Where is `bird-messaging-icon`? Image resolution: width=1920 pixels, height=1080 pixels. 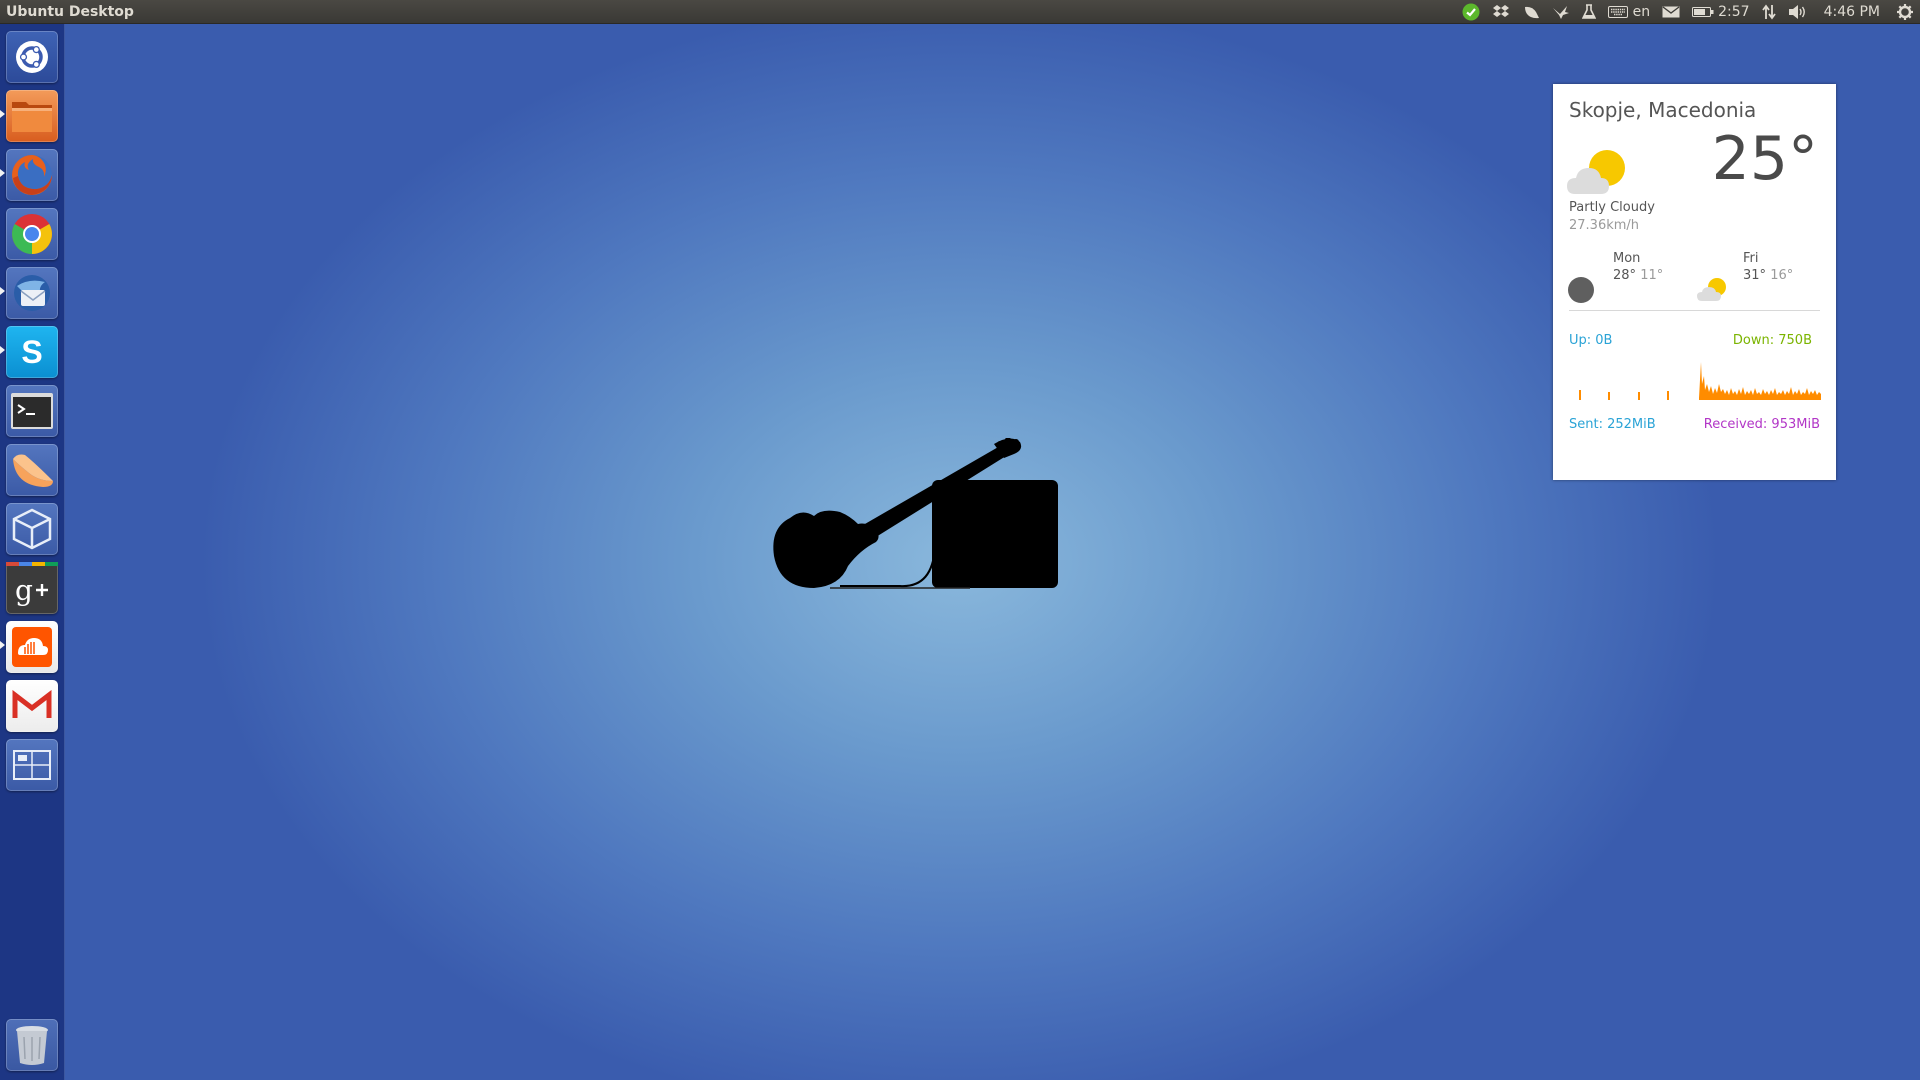
bird-messaging-icon is located at coordinates (1561, 12).